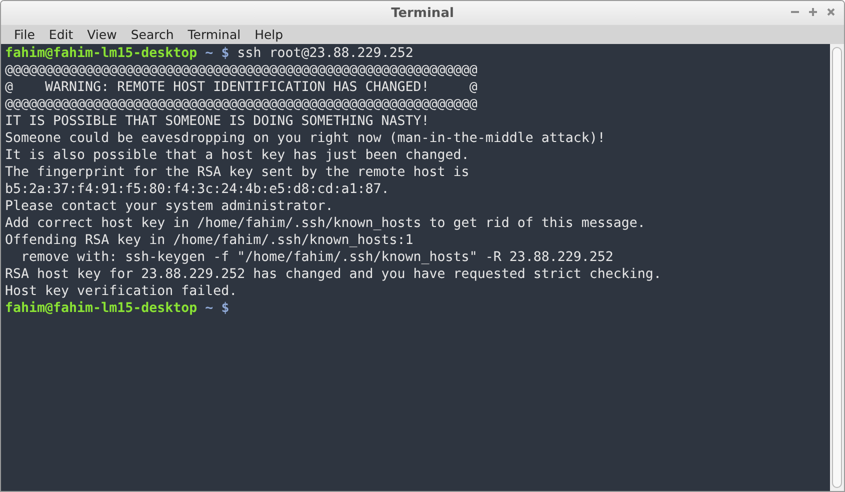 The image size is (845, 492). Describe the element at coordinates (237, 172) in the screenshot. I see `output-line: The fingerprint for the RSA key sent by the remote host is` at that location.